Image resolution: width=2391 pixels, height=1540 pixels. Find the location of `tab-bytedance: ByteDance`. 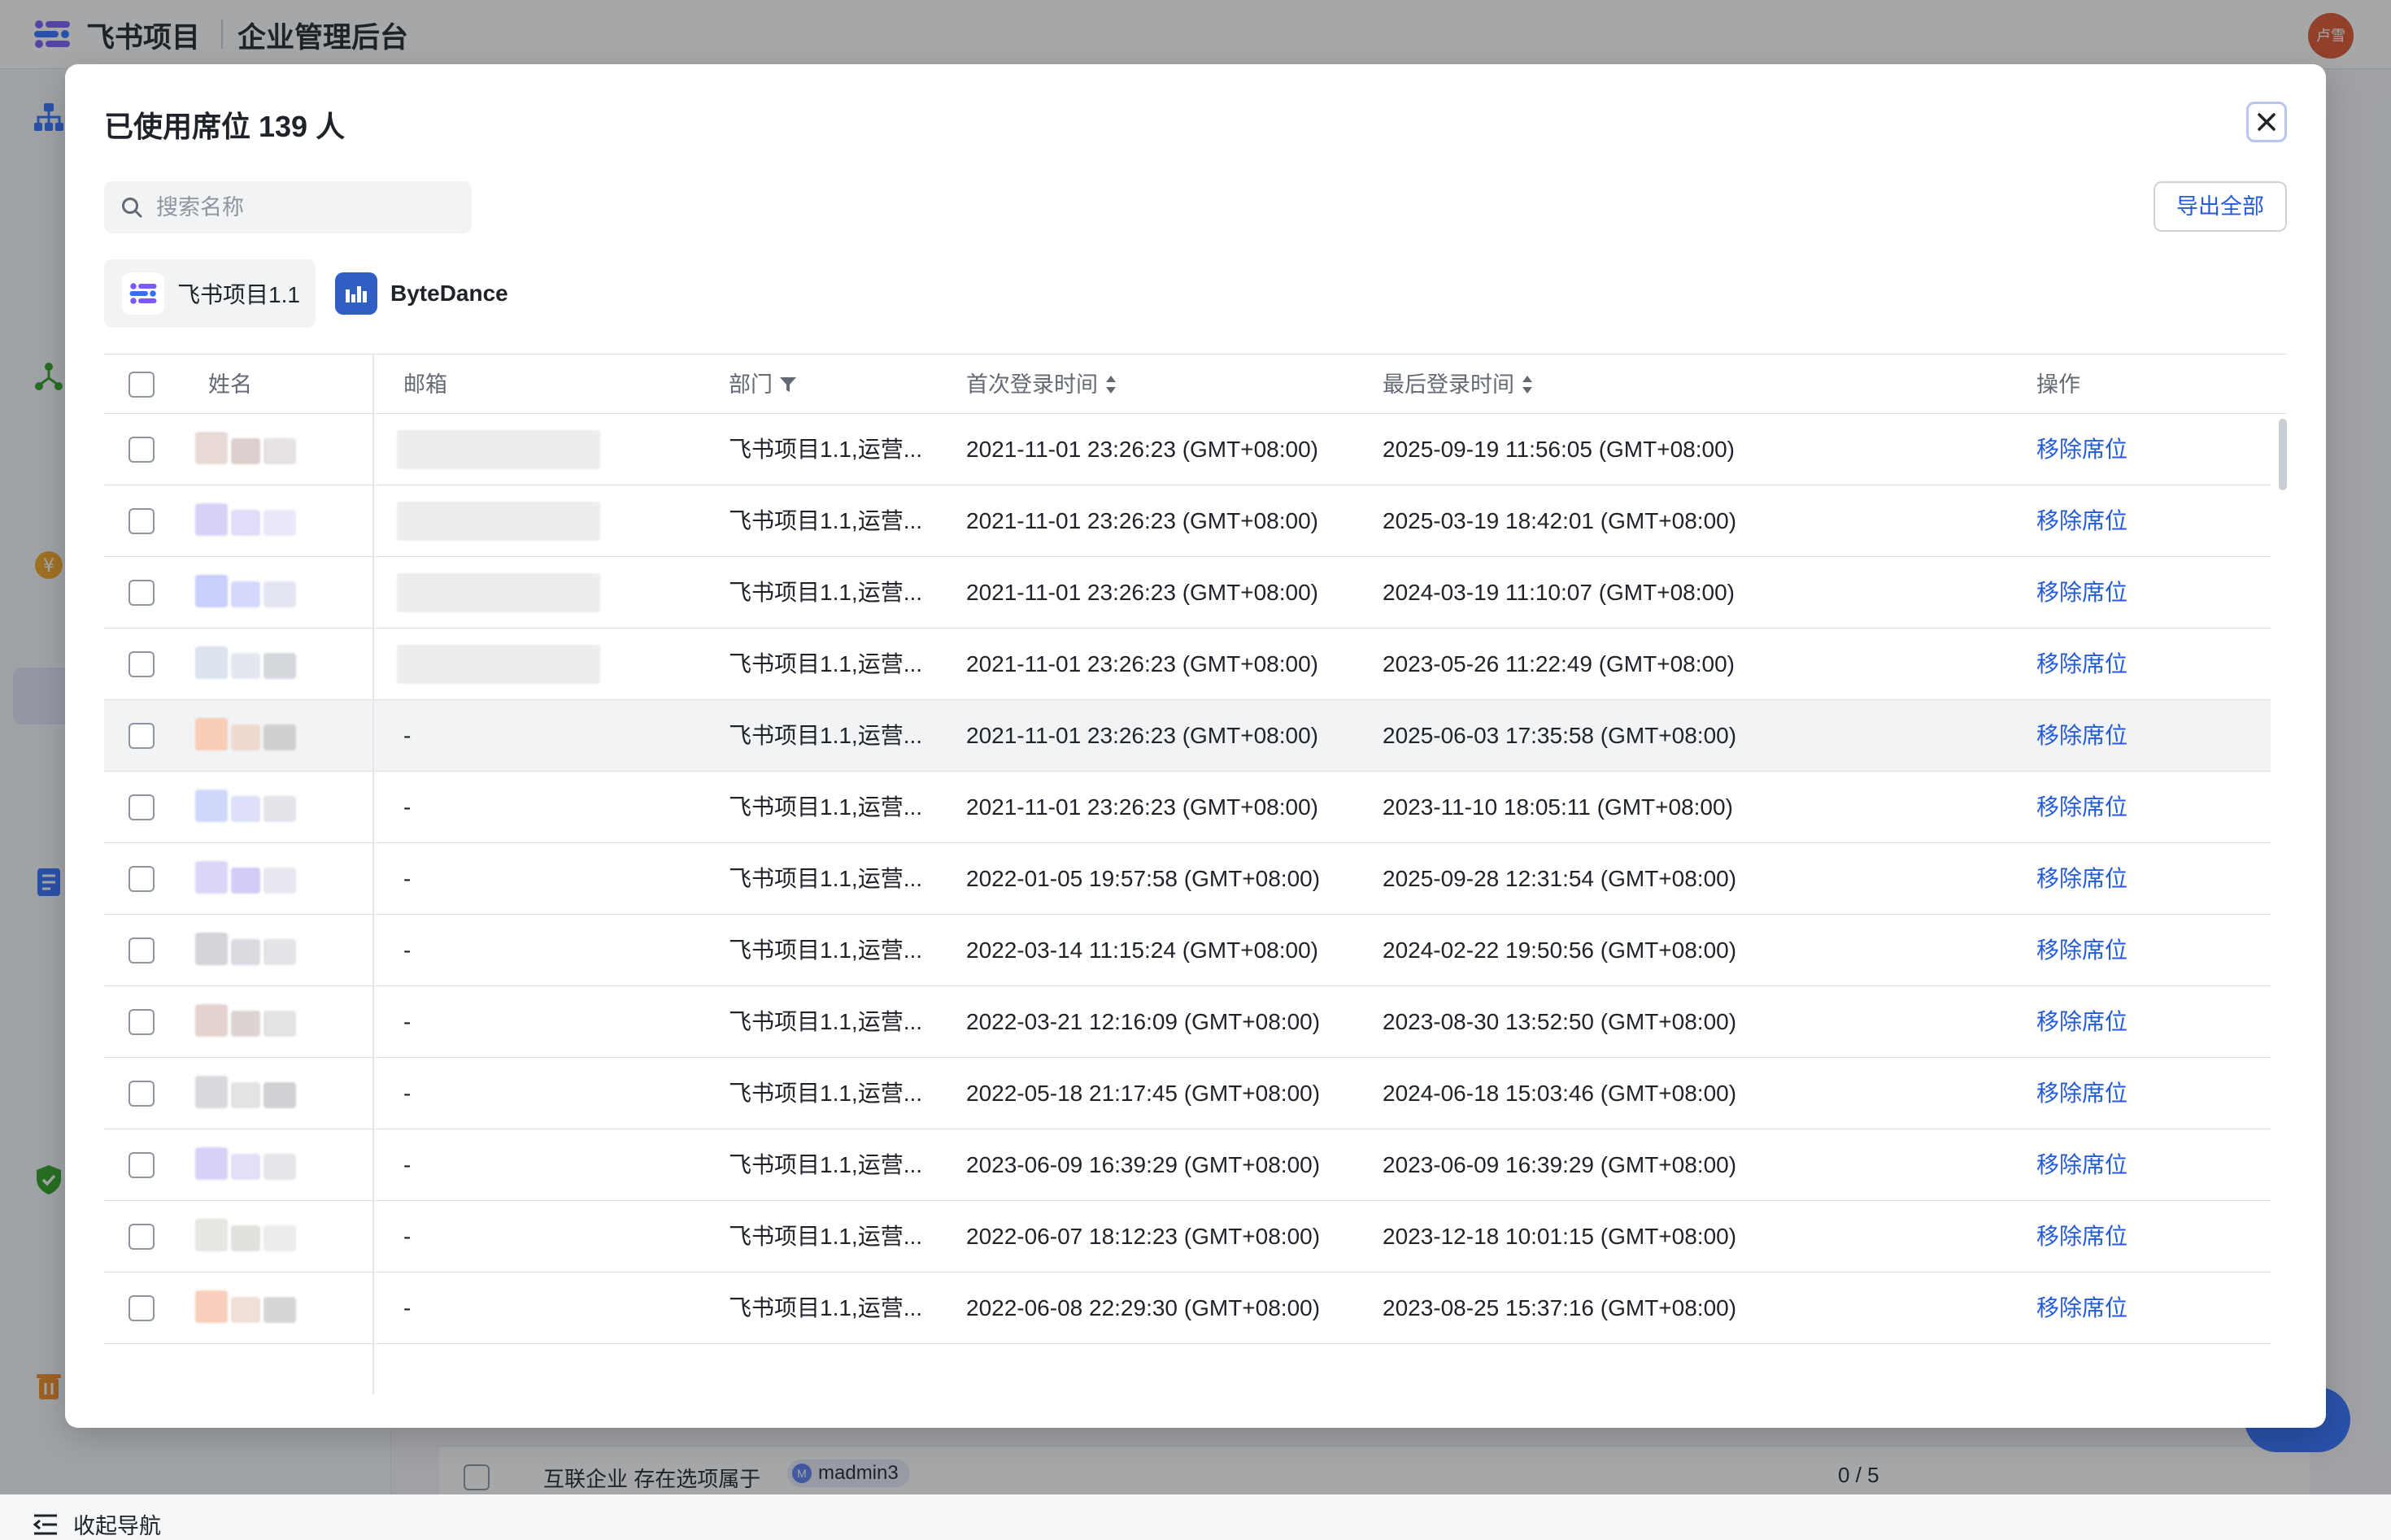

tab-bytedance: ByteDance is located at coordinates (432, 293).